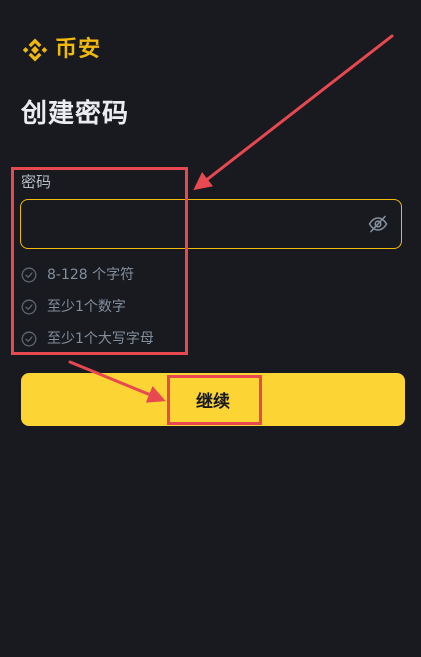  What do you see at coordinates (378, 224) in the screenshot?
I see `eye-off-icon` at bounding box center [378, 224].